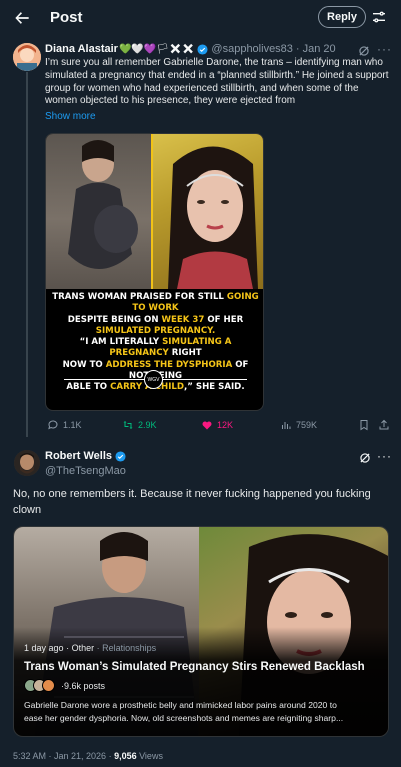  I want to click on analytics-icon, so click(286, 425).